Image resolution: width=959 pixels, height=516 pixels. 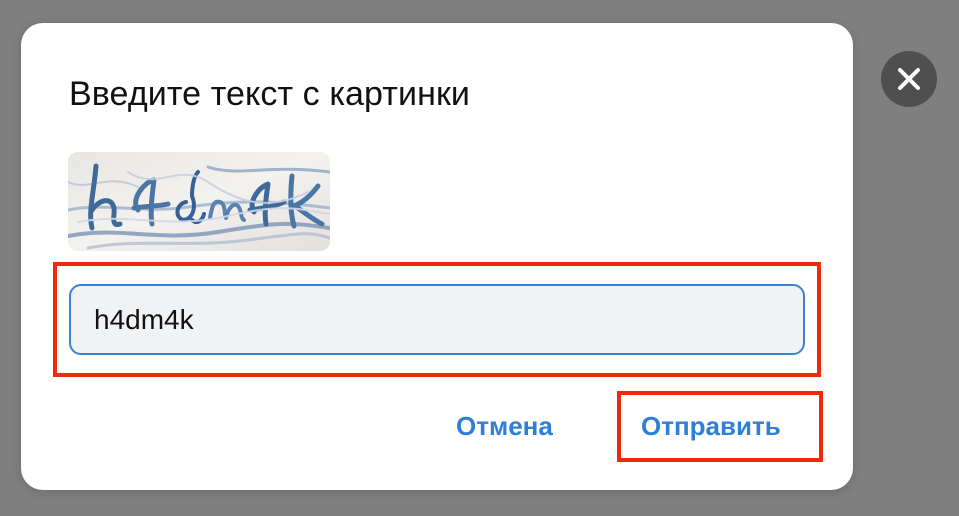 What do you see at coordinates (270, 94) in the screenshot?
I see `dialog-title: Введите текст с картинки` at bounding box center [270, 94].